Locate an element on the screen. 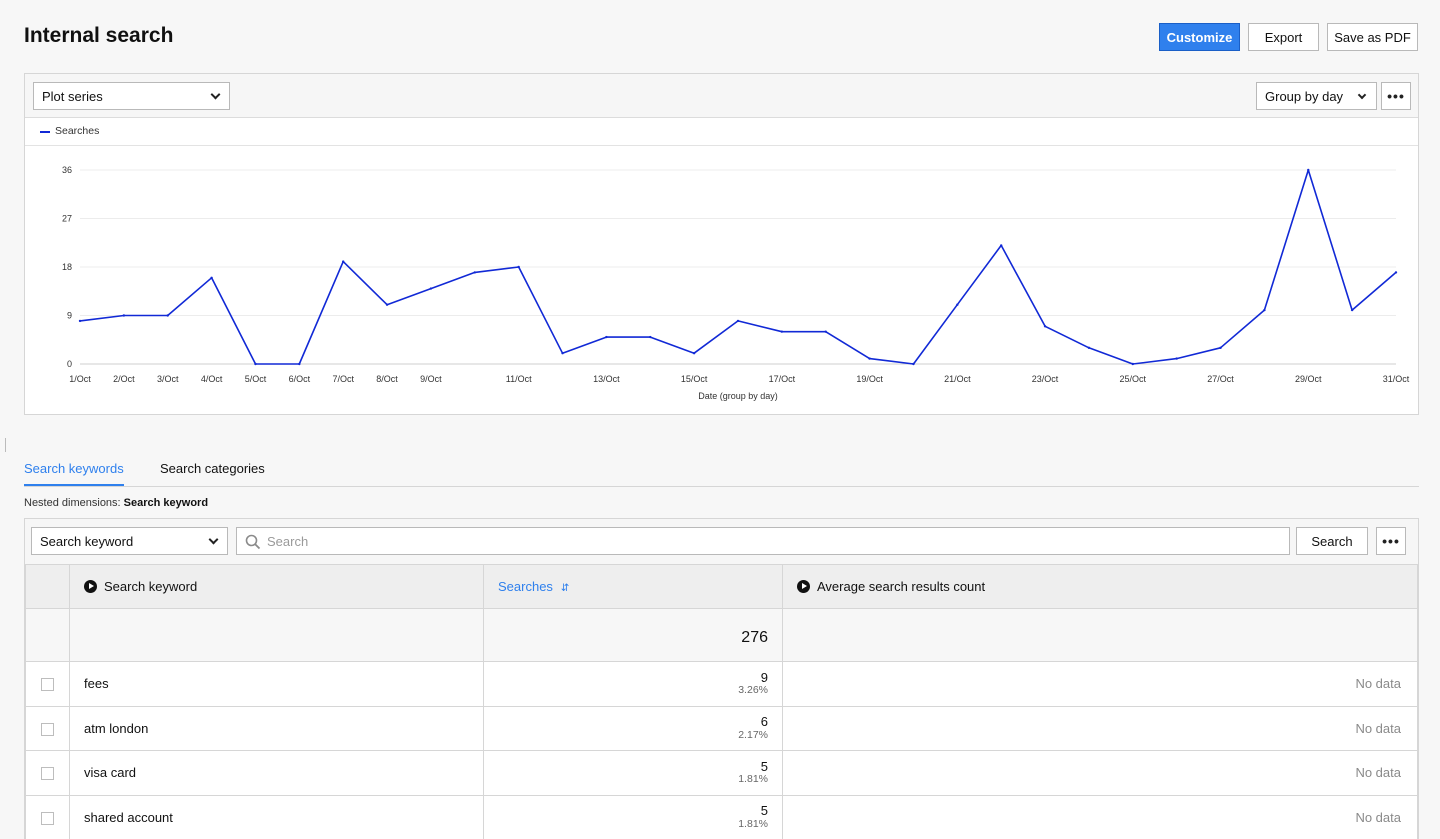 The height and width of the screenshot is (839, 1440). x-tick-label: 4/Oct is located at coordinates (212, 379).